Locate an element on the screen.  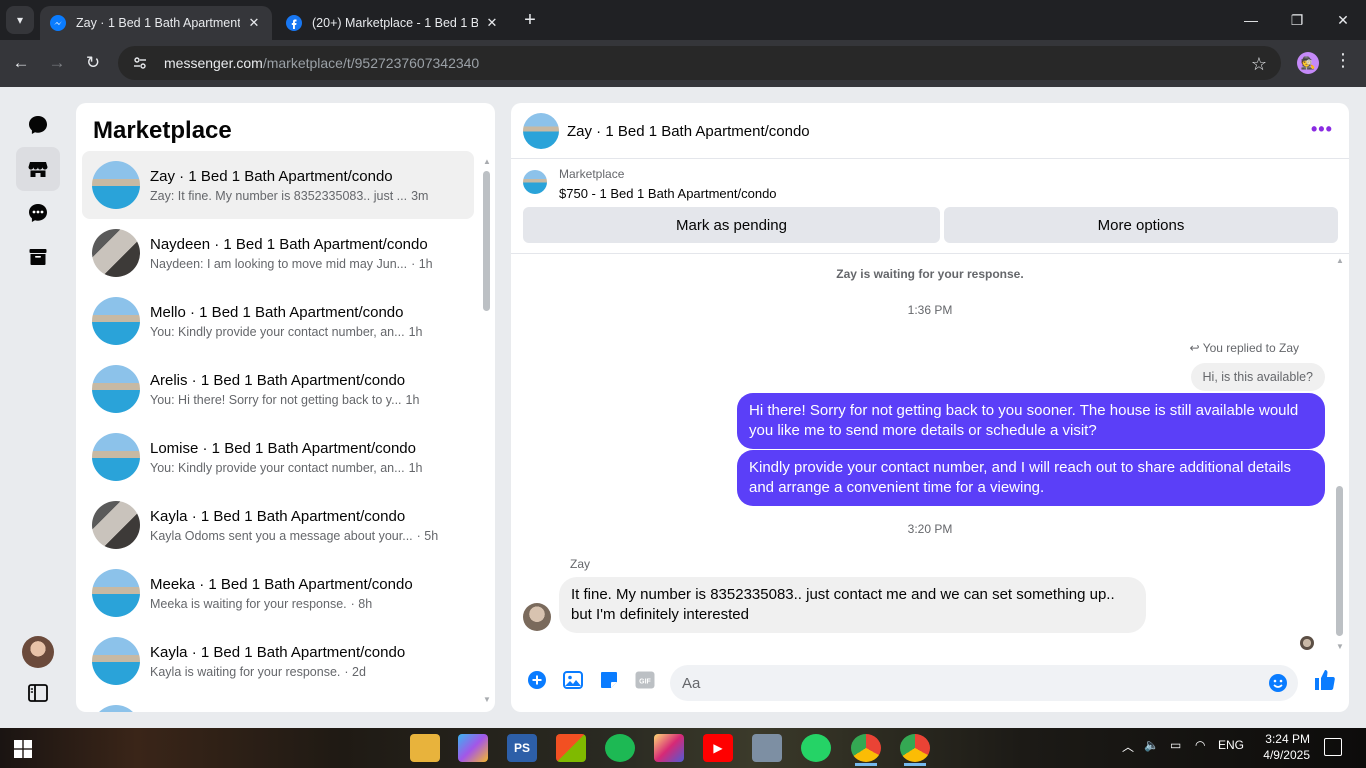
language-indicator: ENG is located at coordinates (1231, 745).